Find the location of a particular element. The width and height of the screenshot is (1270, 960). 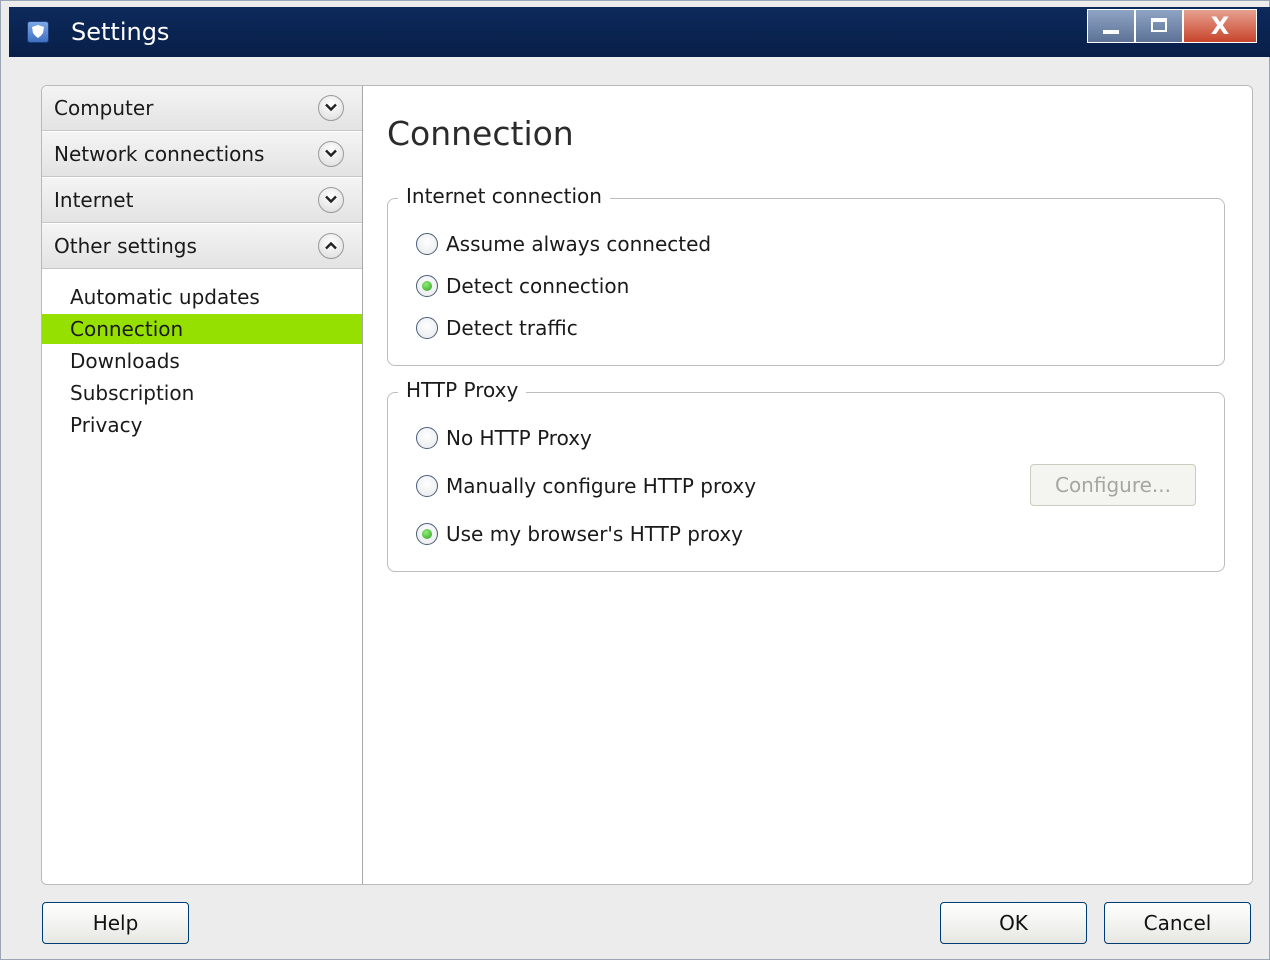

group-legend: Internet connection is located at coordinates (504, 196).